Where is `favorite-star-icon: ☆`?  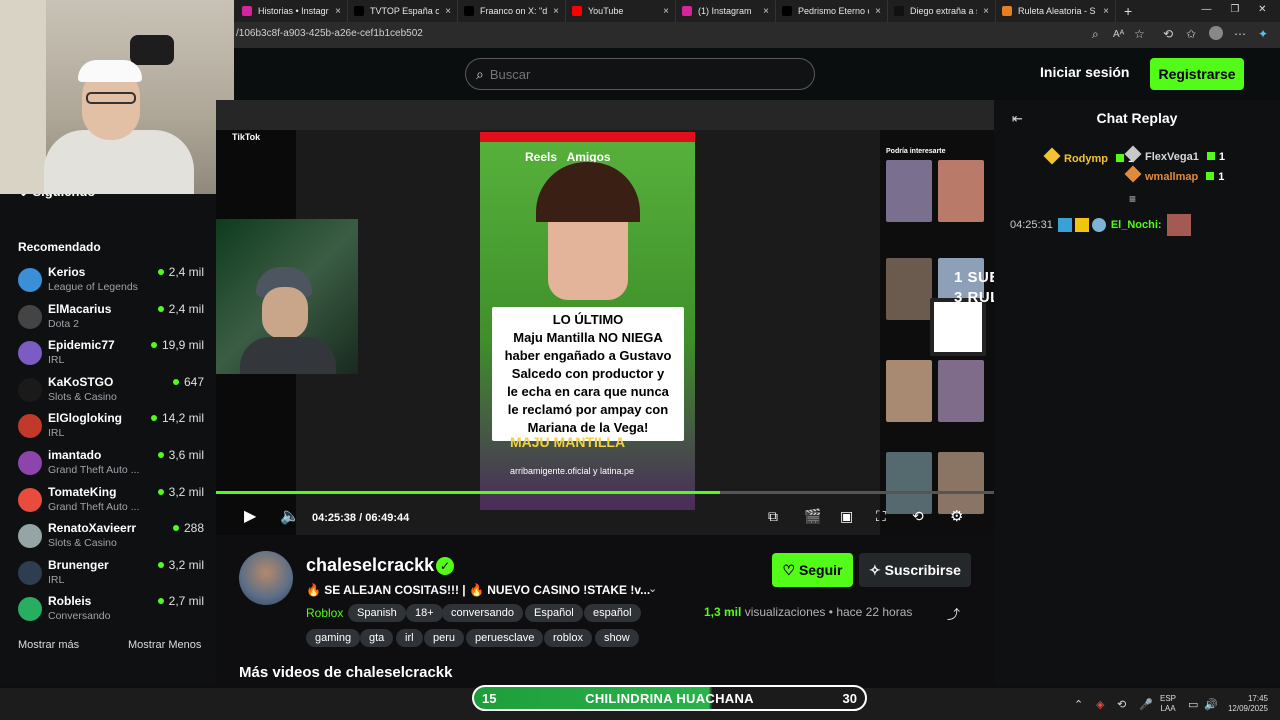 favorite-star-icon: ☆ is located at coordinates (1139, 34).